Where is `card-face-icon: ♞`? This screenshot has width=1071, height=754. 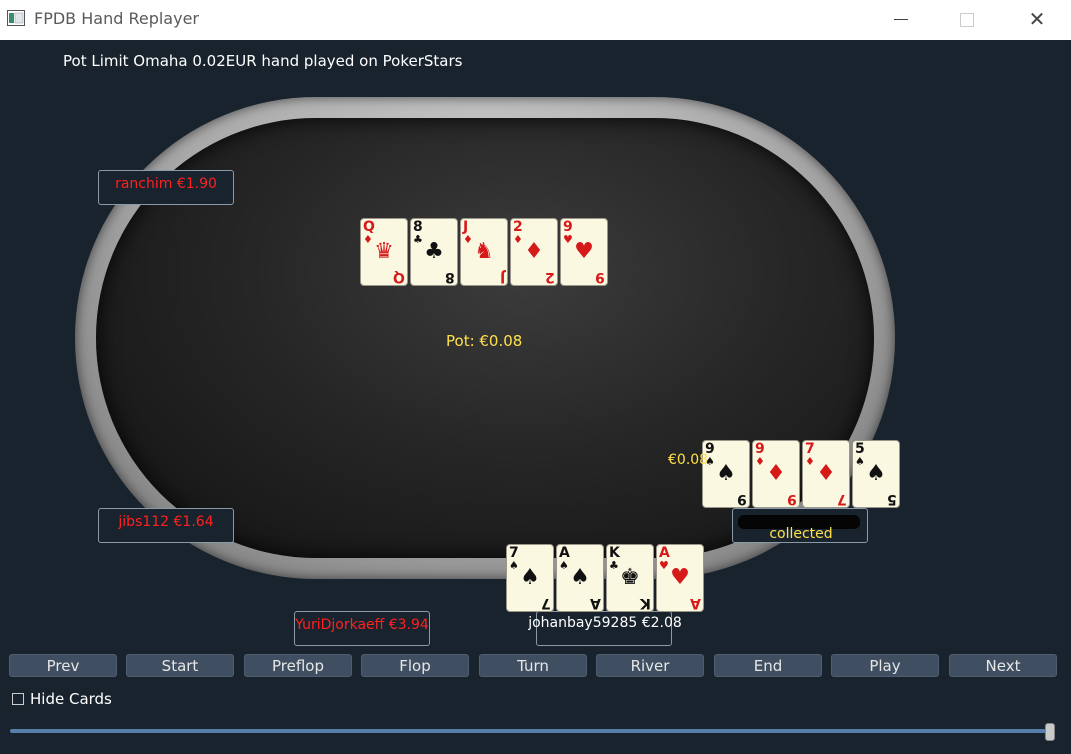 card-face-icon: ♞ is located at coordinates (484, 251).